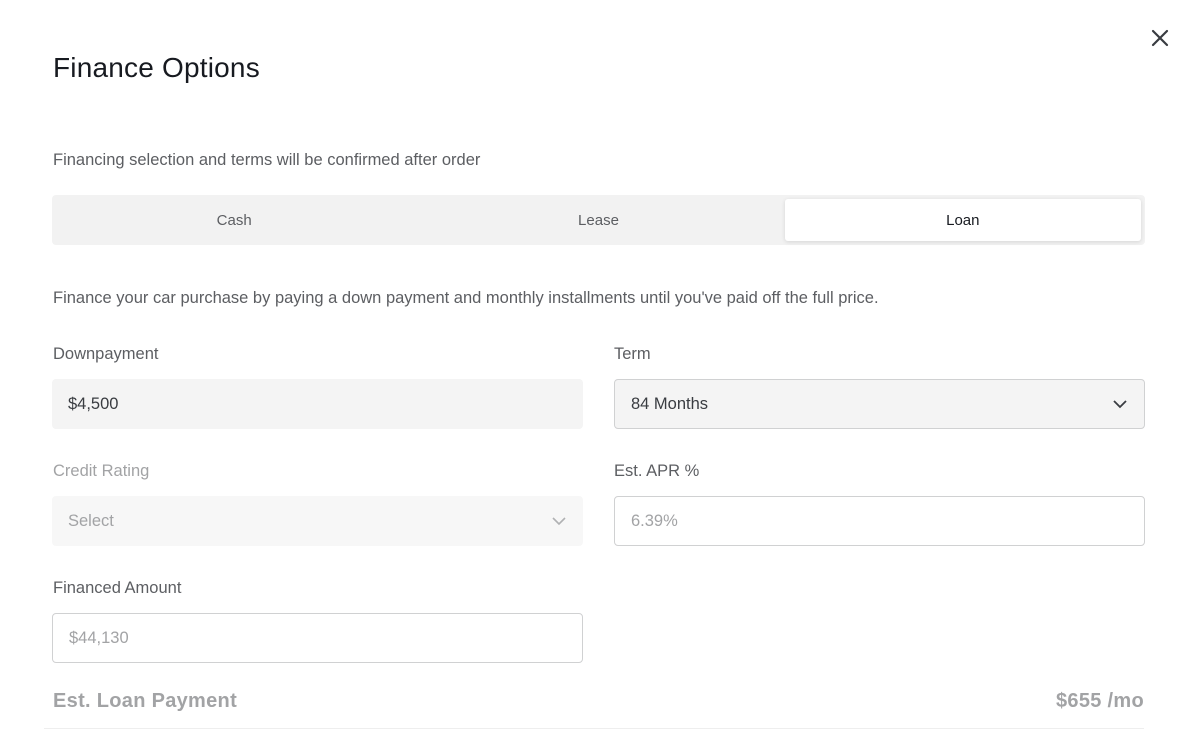 Image resolution: width=1200 pixels, height=738 pixels. I want to click on downpayment-label: Downpayment, so click(106, 354).